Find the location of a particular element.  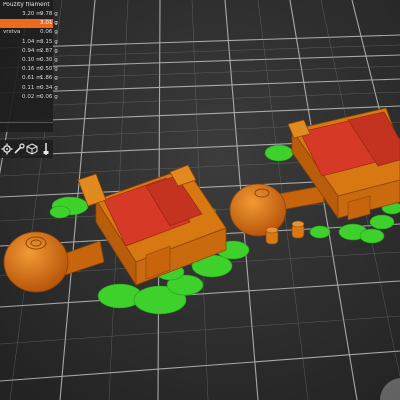

legend-row-length: 3.20 m is located at coordinates (32, 14).